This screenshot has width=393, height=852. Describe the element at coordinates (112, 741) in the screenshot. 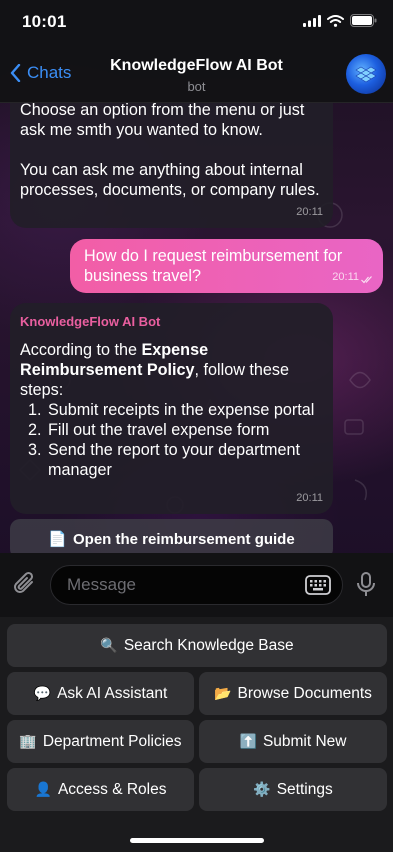

I see `button-label: Department Policies` at that location.